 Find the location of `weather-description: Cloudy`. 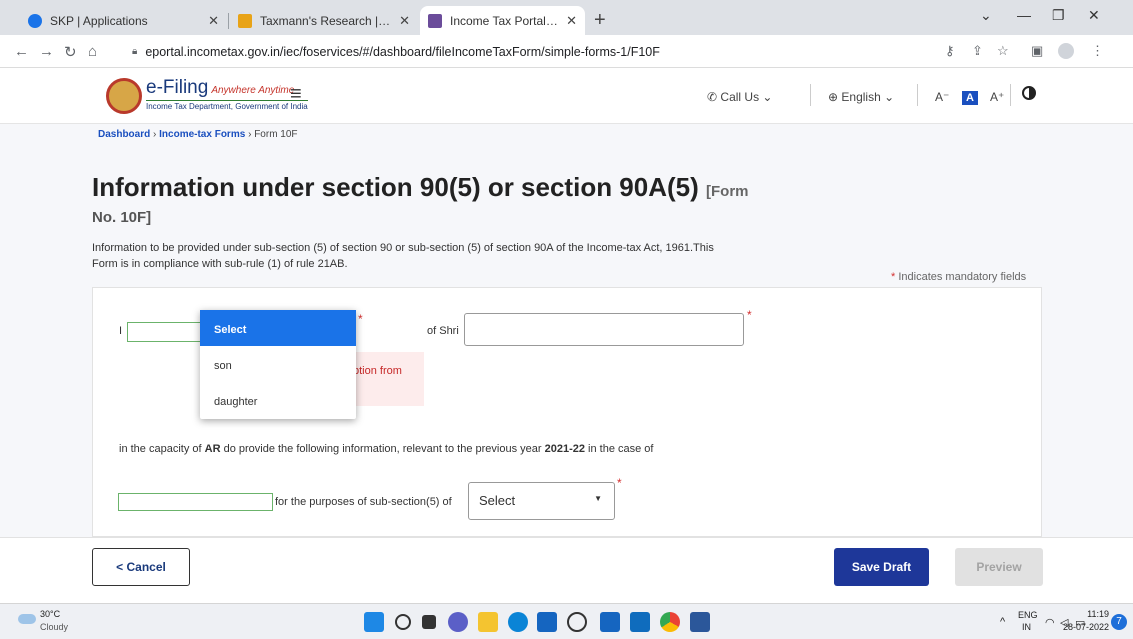

weather-description: Cloudy is located at coordinates (54, 627).